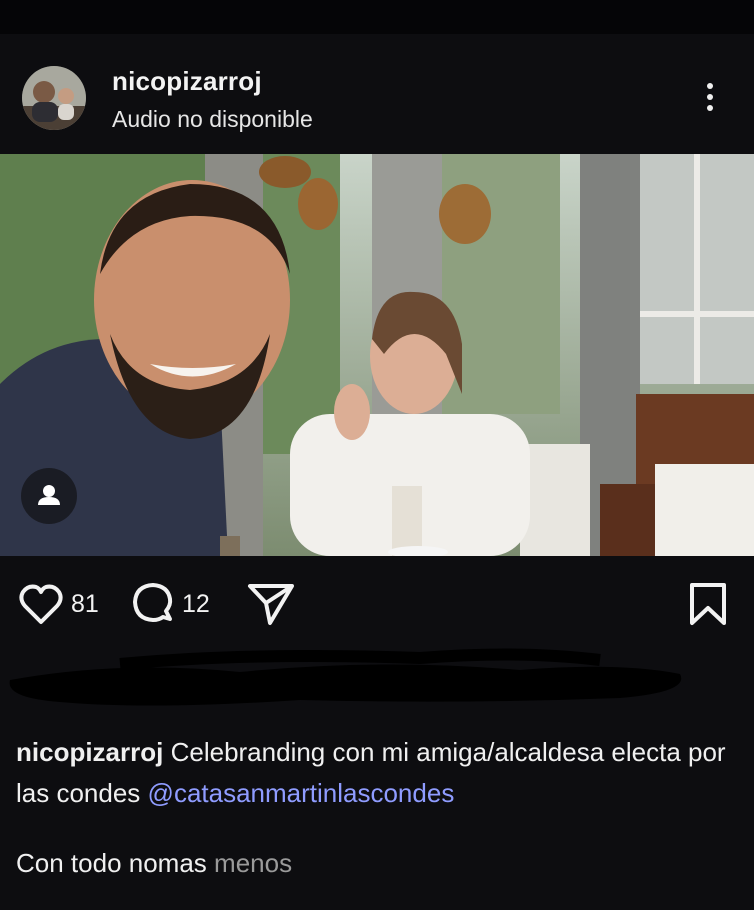 The width and height of the screenshot is (754, 910). Describe the element at coordinates (253, 863) in the screenshot. I see `less-button: menos` at that location.